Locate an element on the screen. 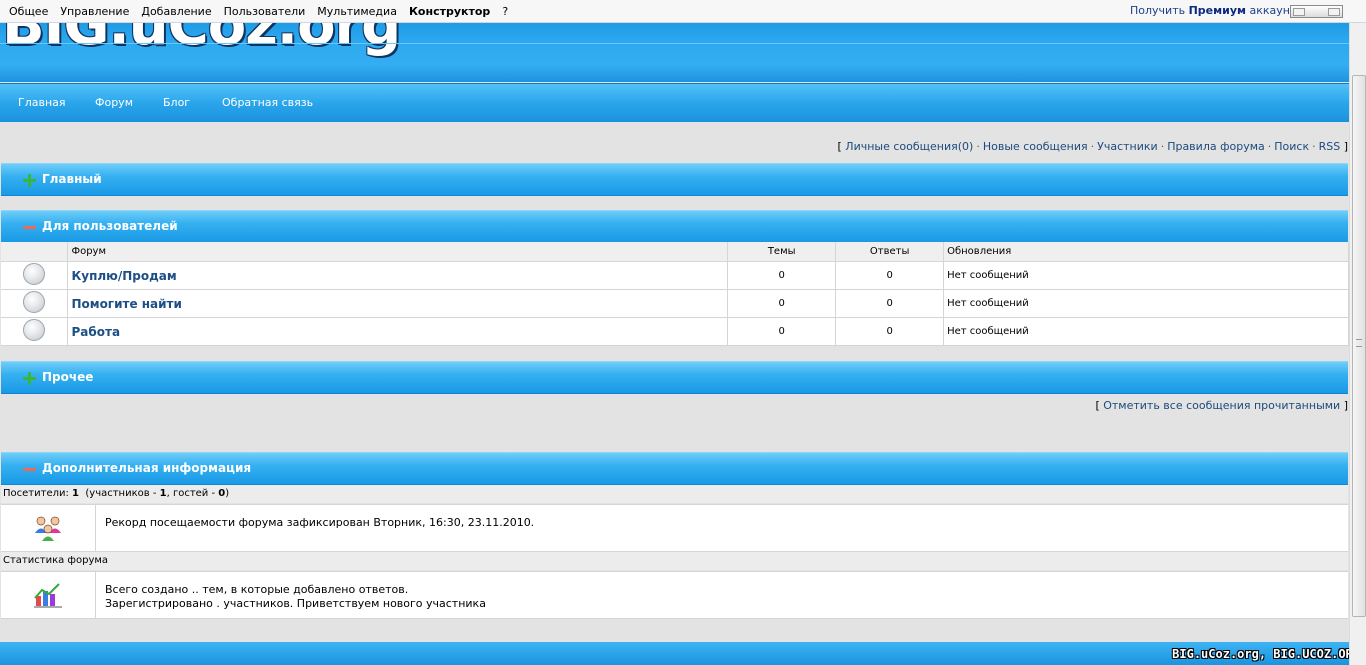 This screenshot has width=1366, height=665. header-icon-col is located at coordinates (35, 252).